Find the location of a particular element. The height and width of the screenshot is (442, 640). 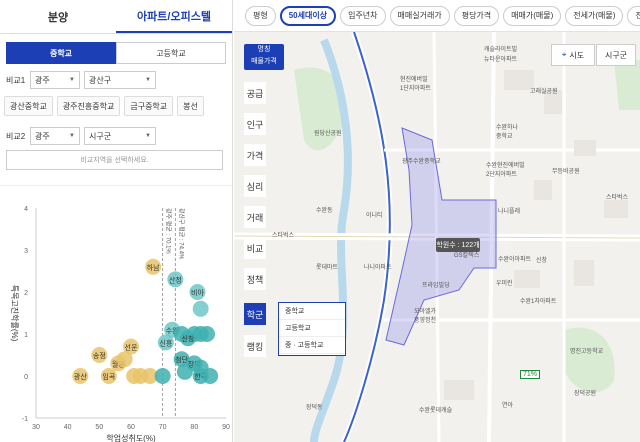

data-point-label: 하남 is located at coordinates (153, 267).